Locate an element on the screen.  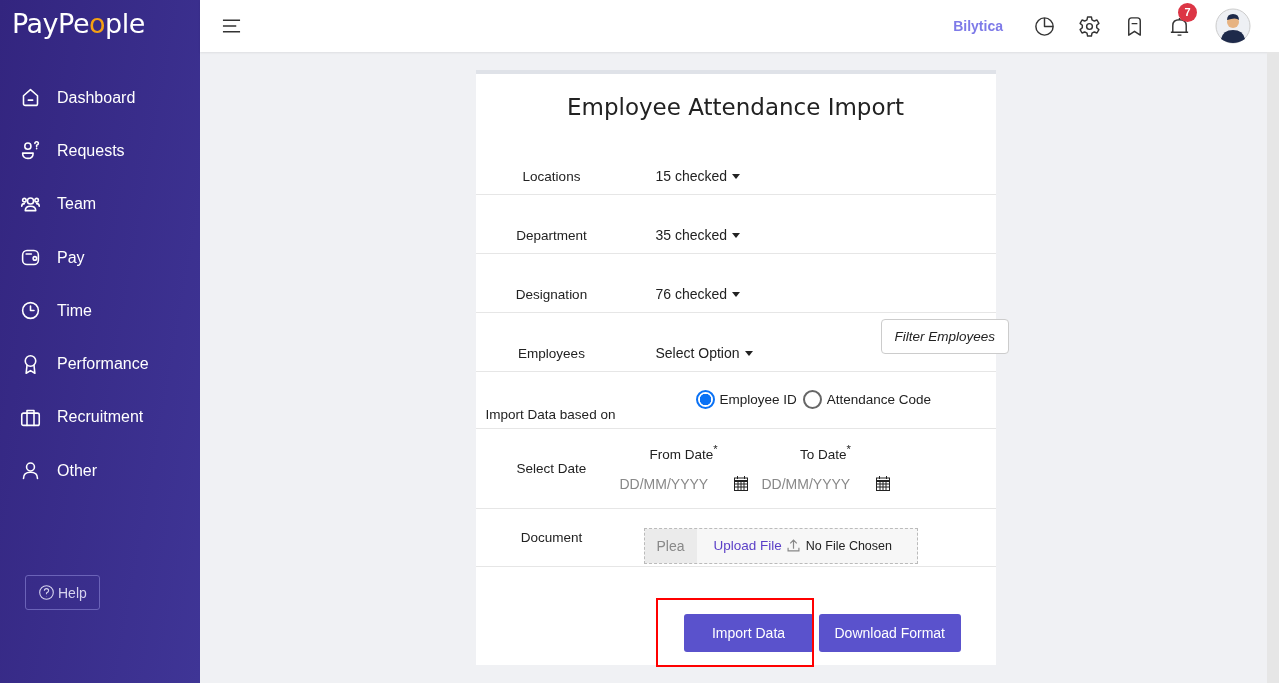
action-button: Download Format is located at coordinates (889, 633).